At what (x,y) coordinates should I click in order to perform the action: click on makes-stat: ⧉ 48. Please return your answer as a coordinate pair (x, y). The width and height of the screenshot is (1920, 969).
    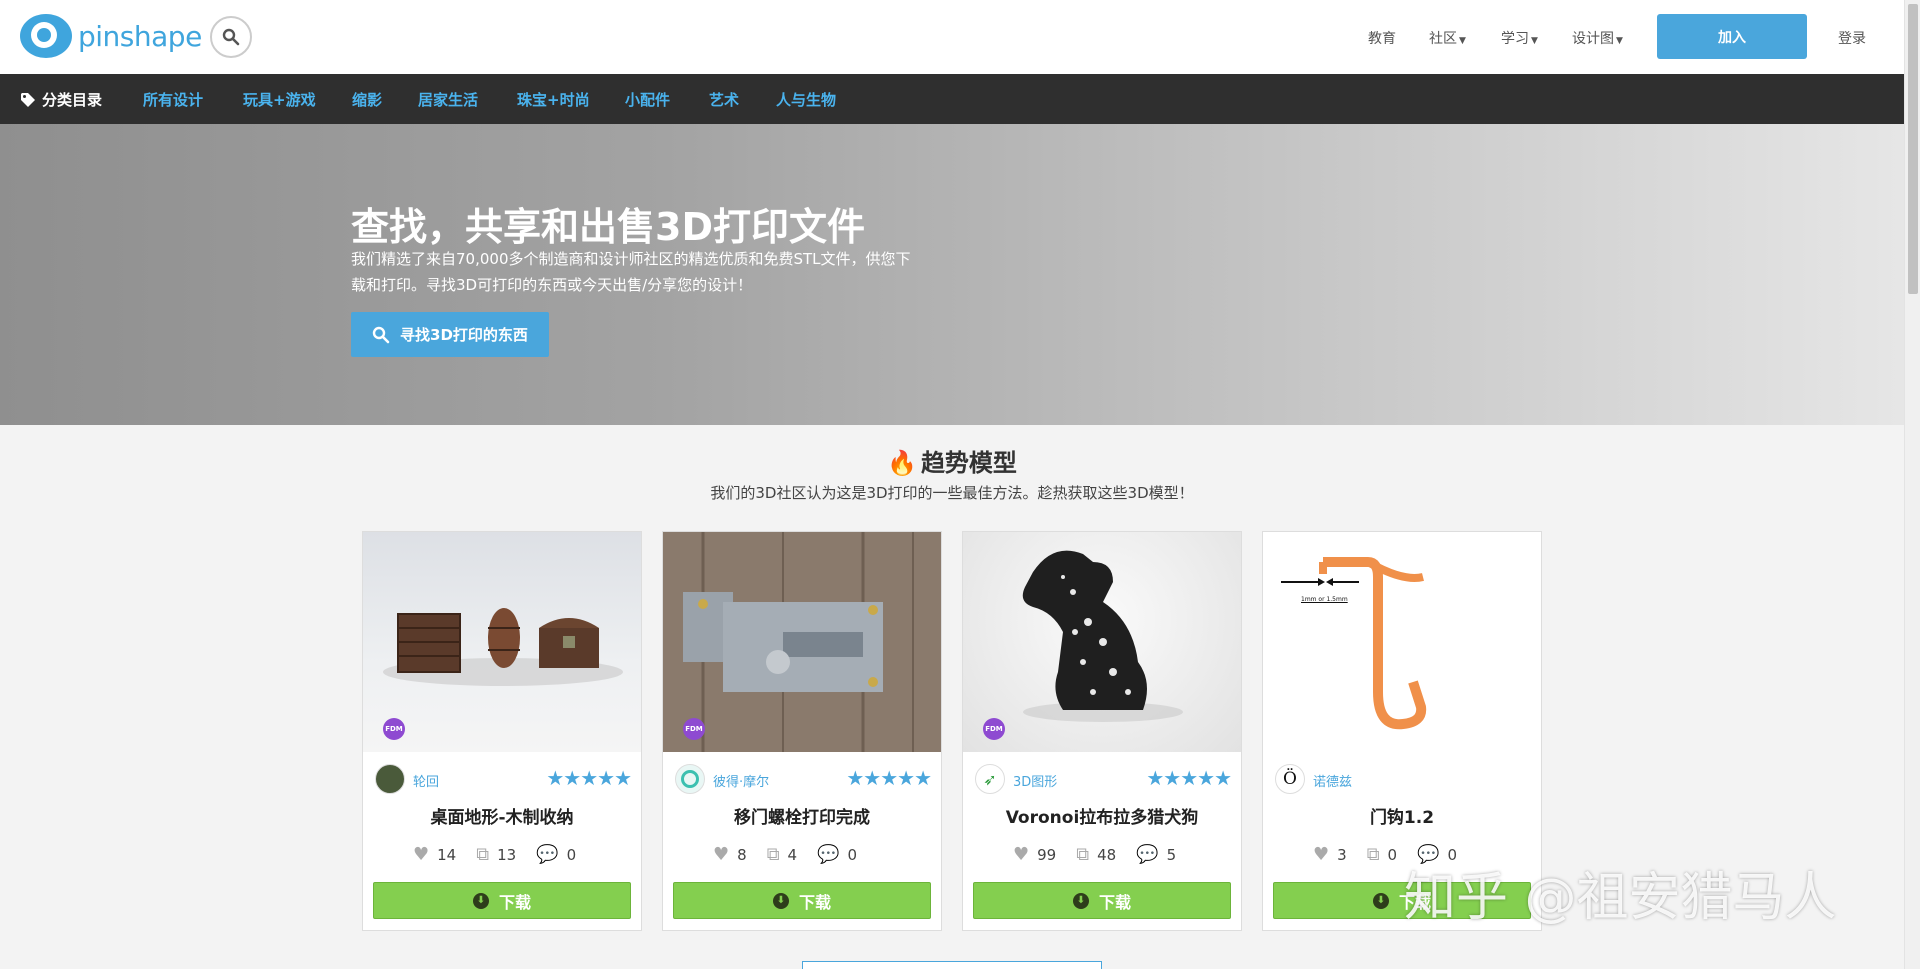
    Looking at the image, I should click on (1096, 854).